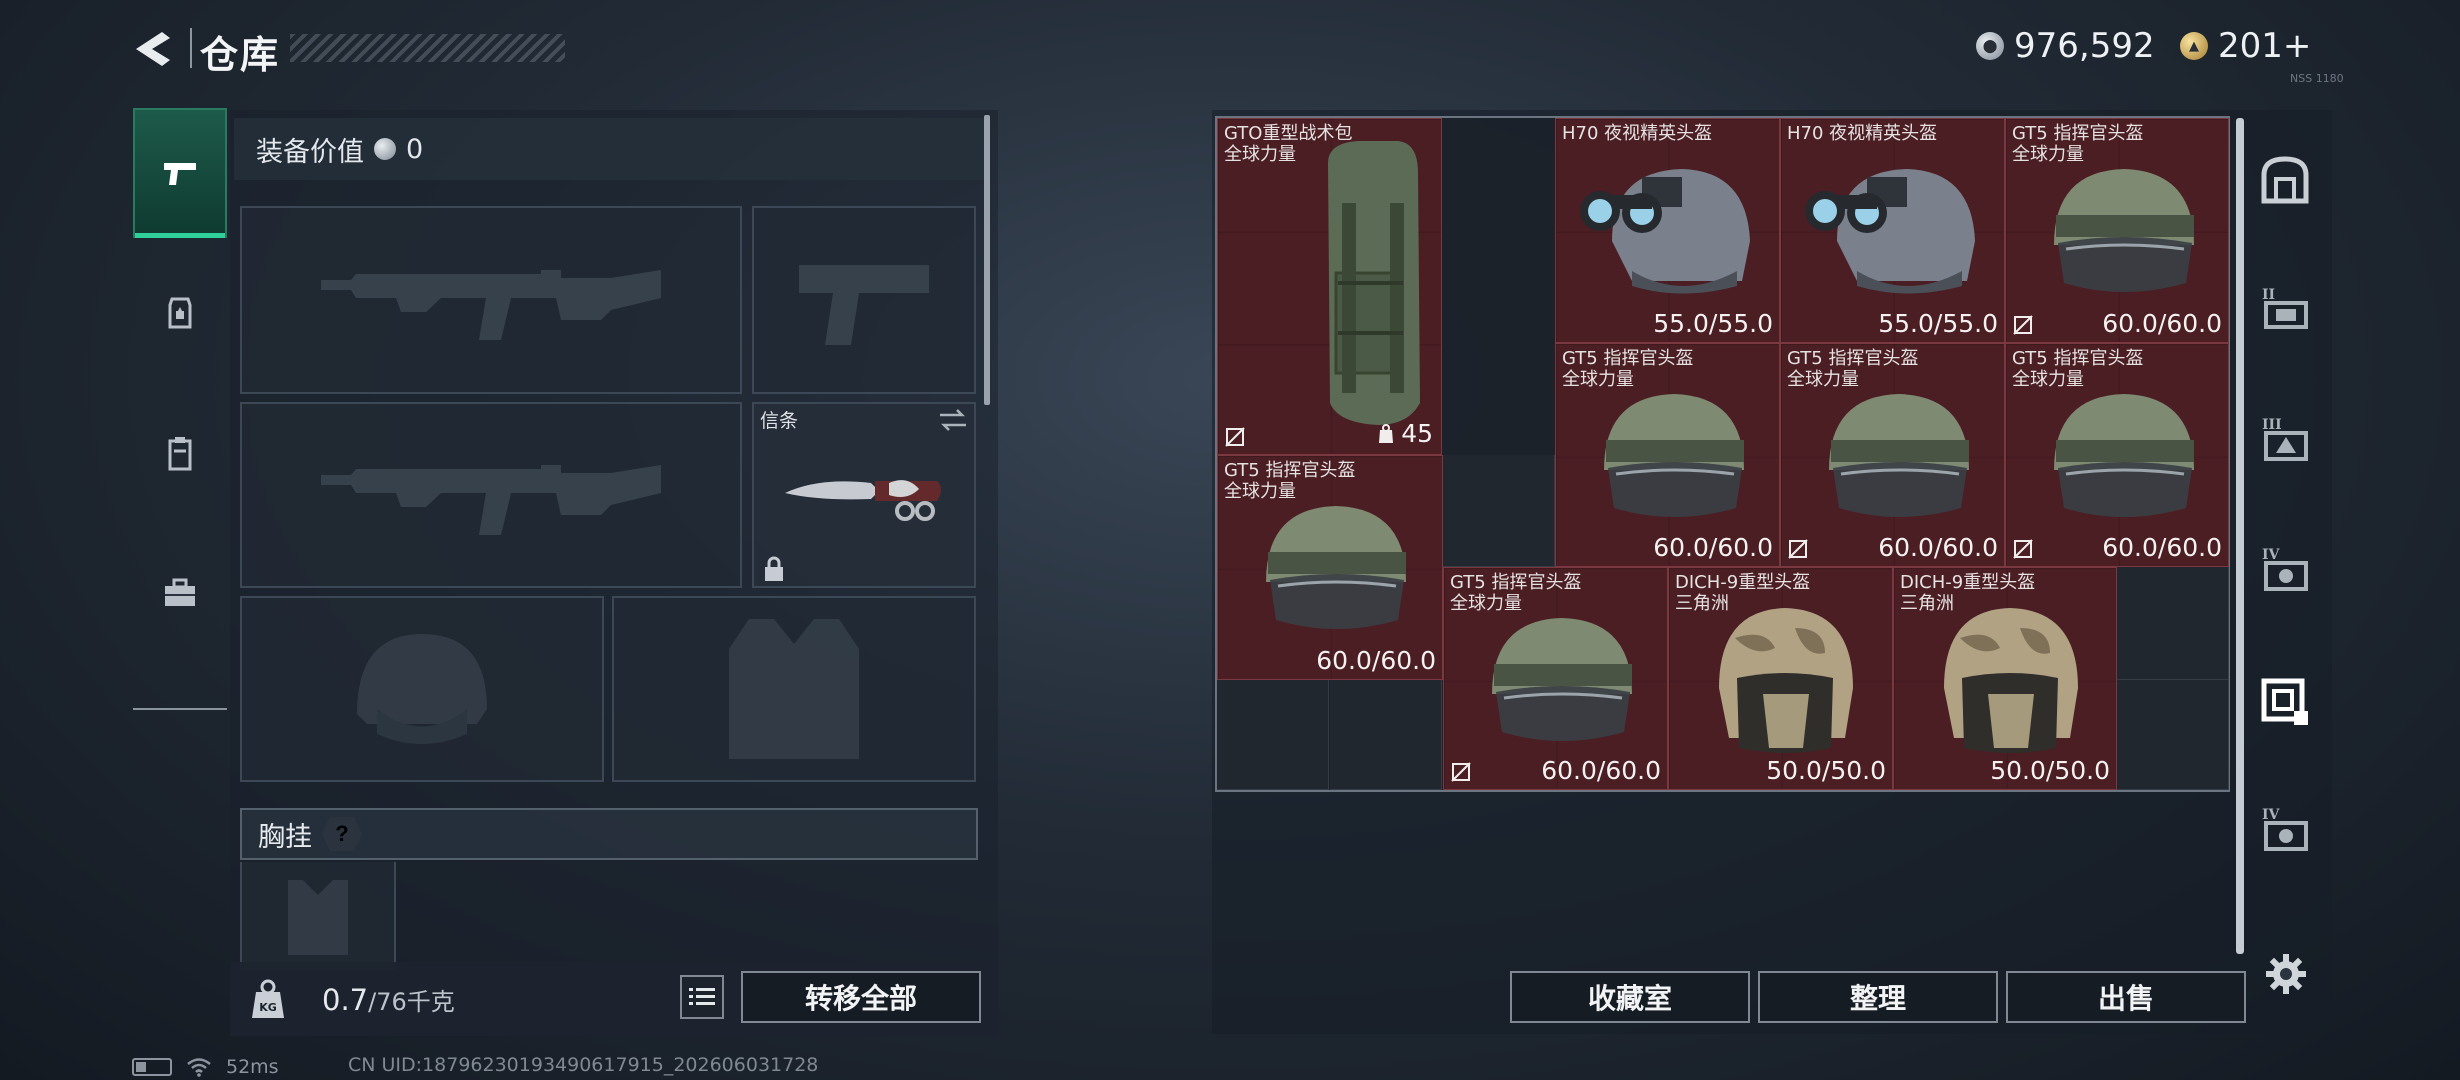  I want to click on uid-text: CN UID:18796230193490617915_202606031728, so click(583, 1065).